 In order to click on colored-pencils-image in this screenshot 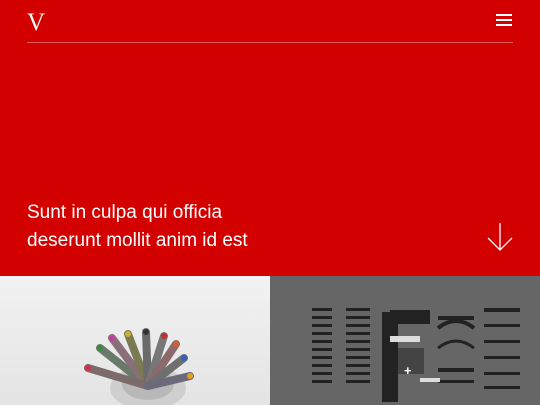, I will do `click(139, 366)`.